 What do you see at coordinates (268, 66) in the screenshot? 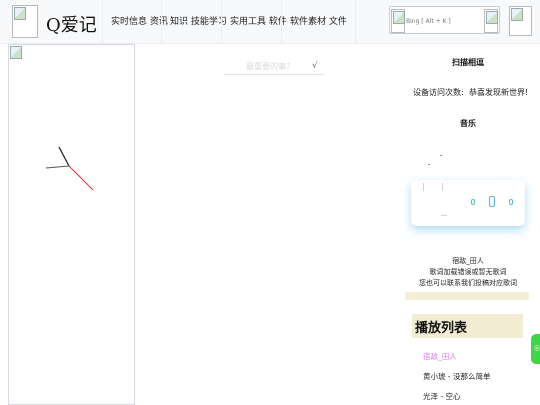
I see `todo-prompt-text: 最重要的事?` at bounding box center [268, 66].